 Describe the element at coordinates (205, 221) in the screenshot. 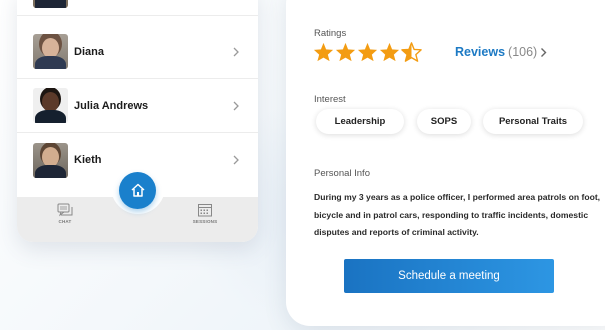

I see `nav-sessions-label: SESSIONS` at that location.